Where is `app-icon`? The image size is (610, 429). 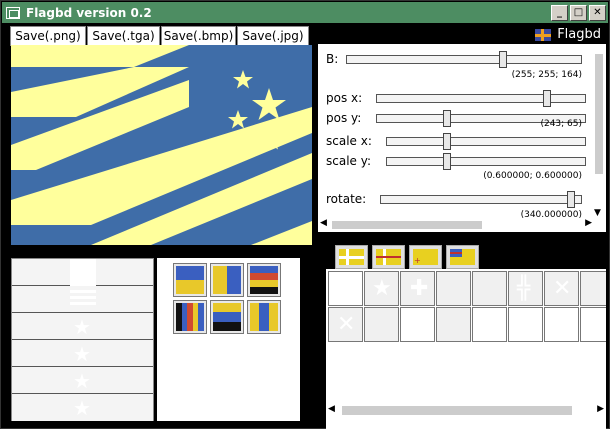
app-icon is located at coordinates (13, 12).